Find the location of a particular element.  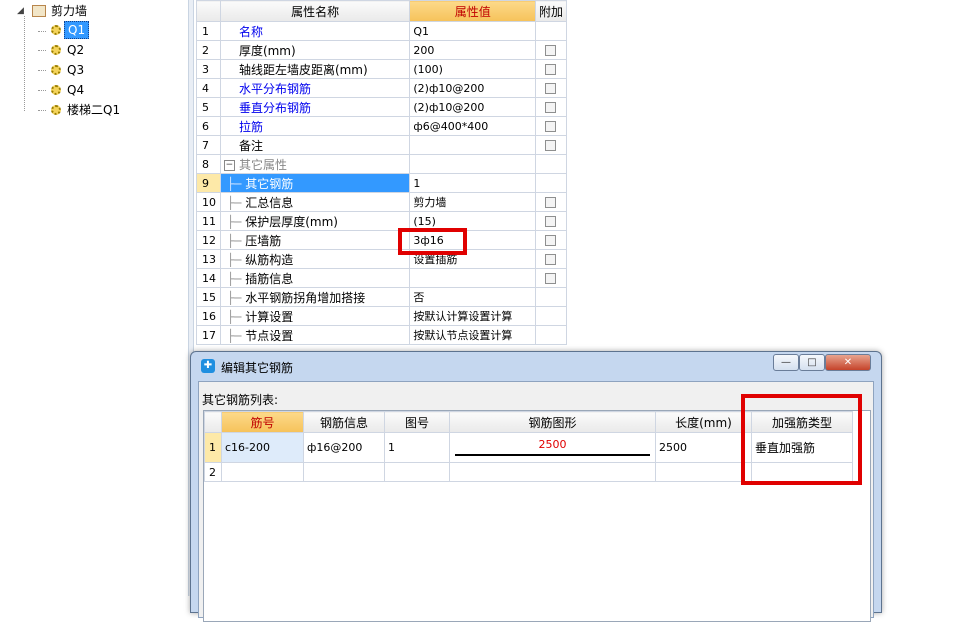

minimize-button: — is located at coordinates (786, 362).